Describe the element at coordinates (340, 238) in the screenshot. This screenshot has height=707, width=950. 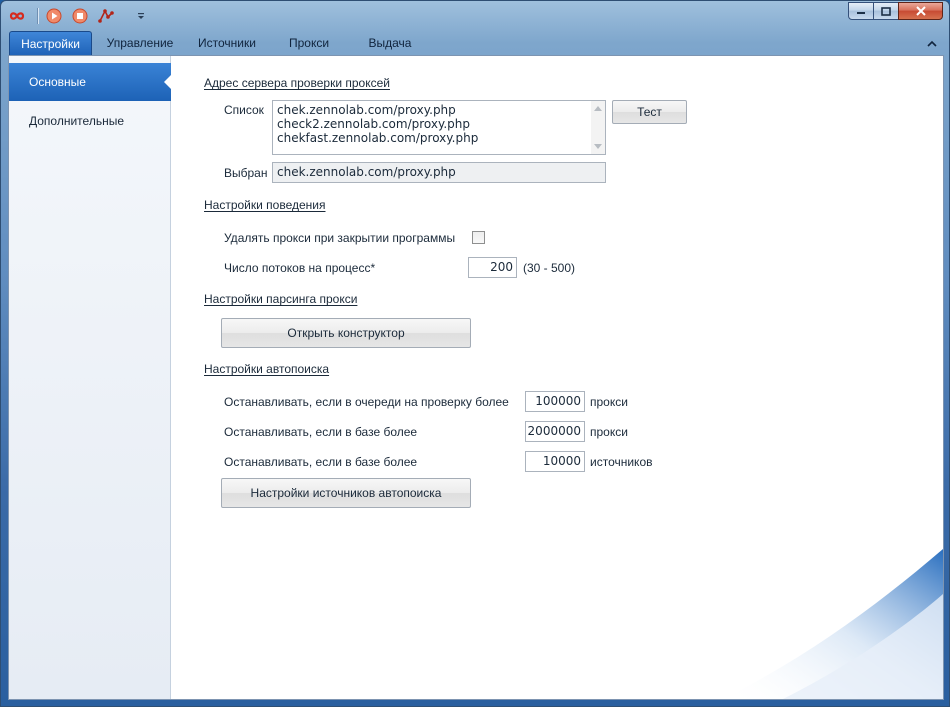
I see `delete-on-close-label: Удалять прокси при закрытии программы` at that location.